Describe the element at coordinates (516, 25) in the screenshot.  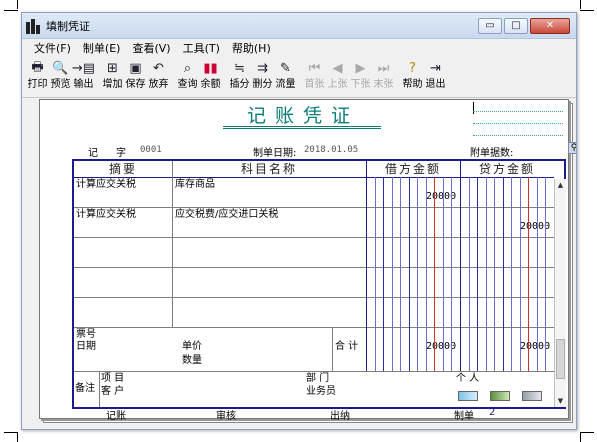
I see `maximize-button: □` at that location.